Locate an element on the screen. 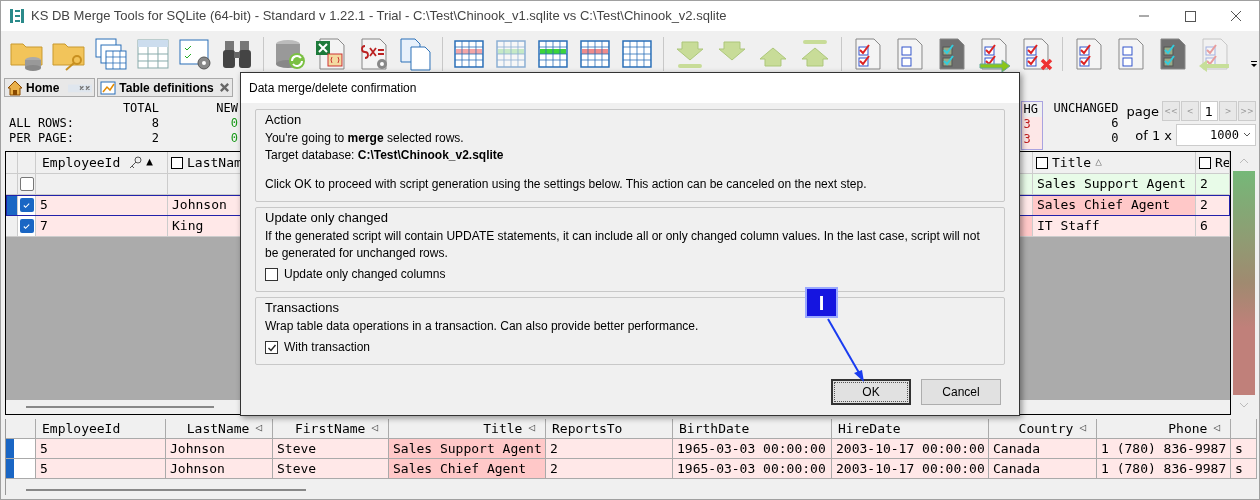  header-label: BirthDate is located at coordinates (714, 428).